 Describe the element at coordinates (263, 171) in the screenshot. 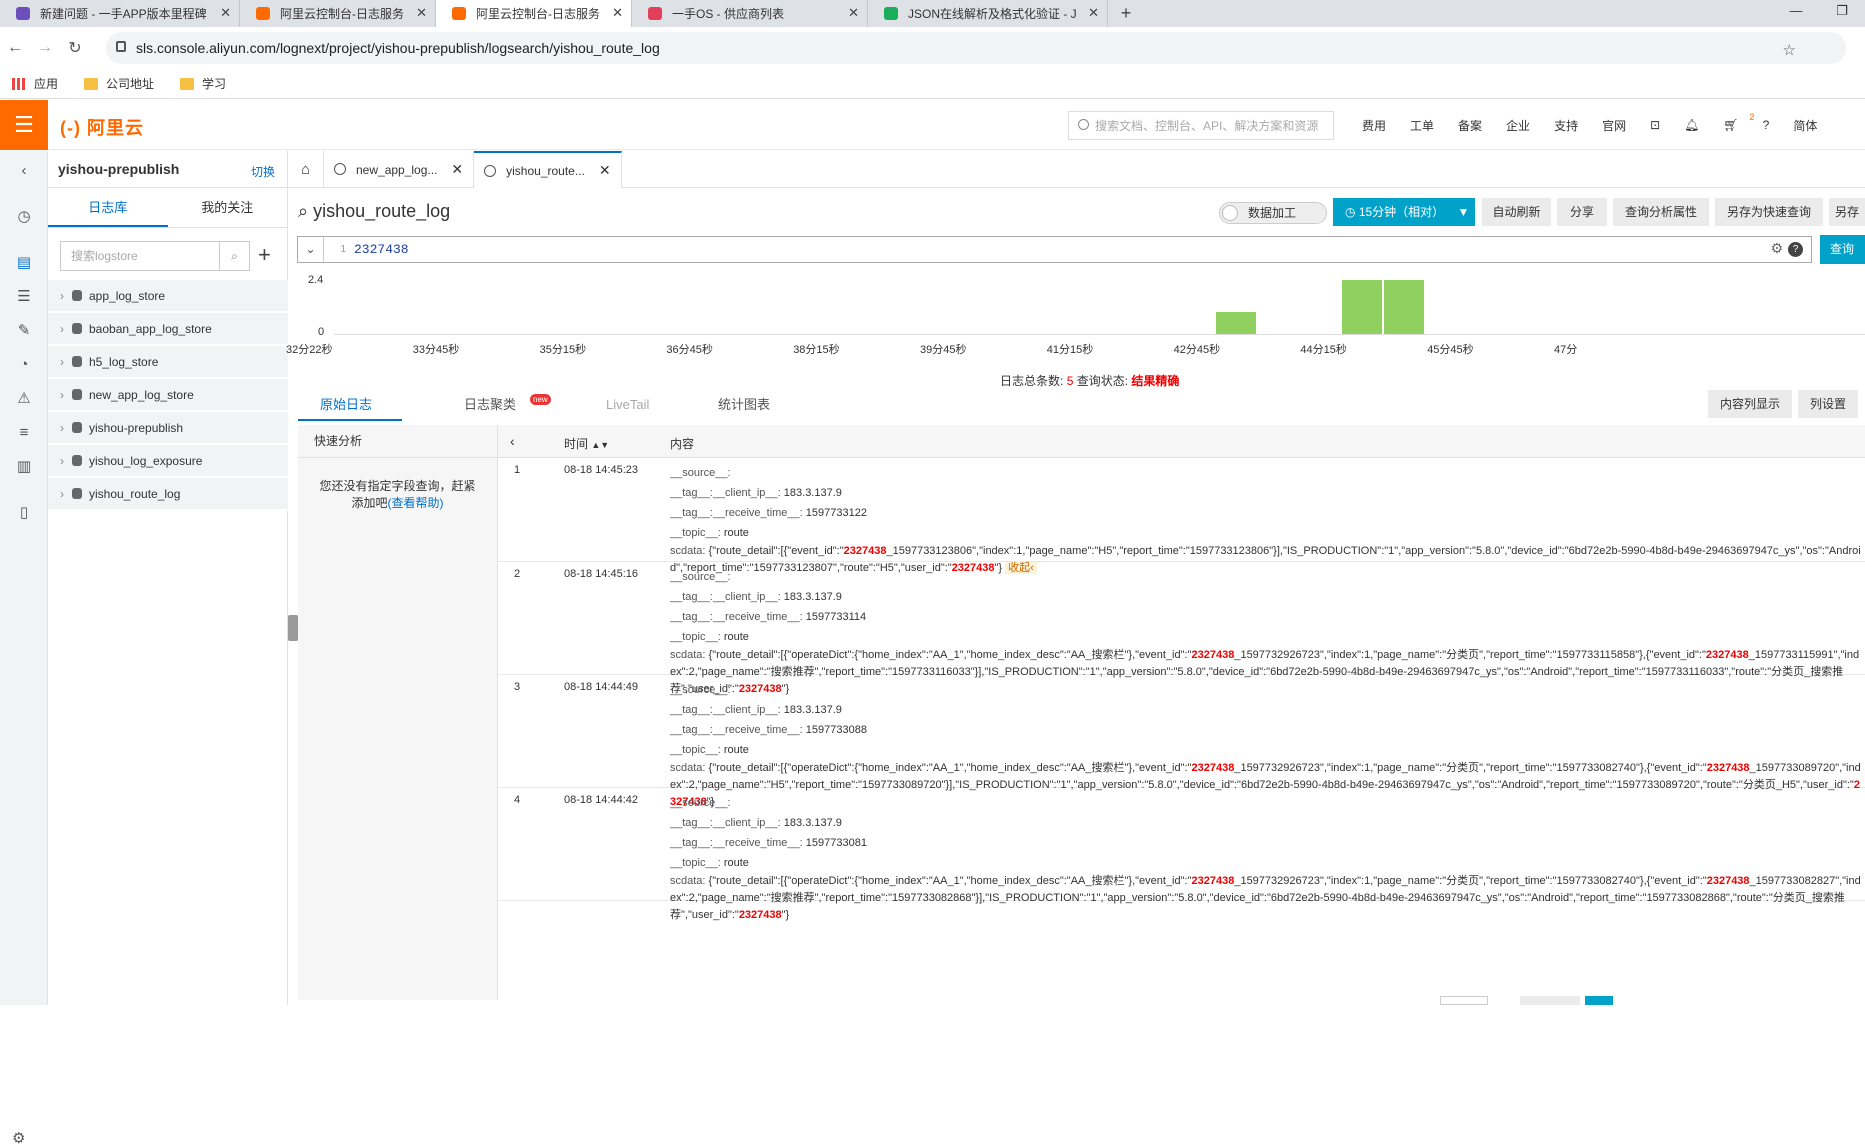

I see `switch-project-link: 切换` at that location.